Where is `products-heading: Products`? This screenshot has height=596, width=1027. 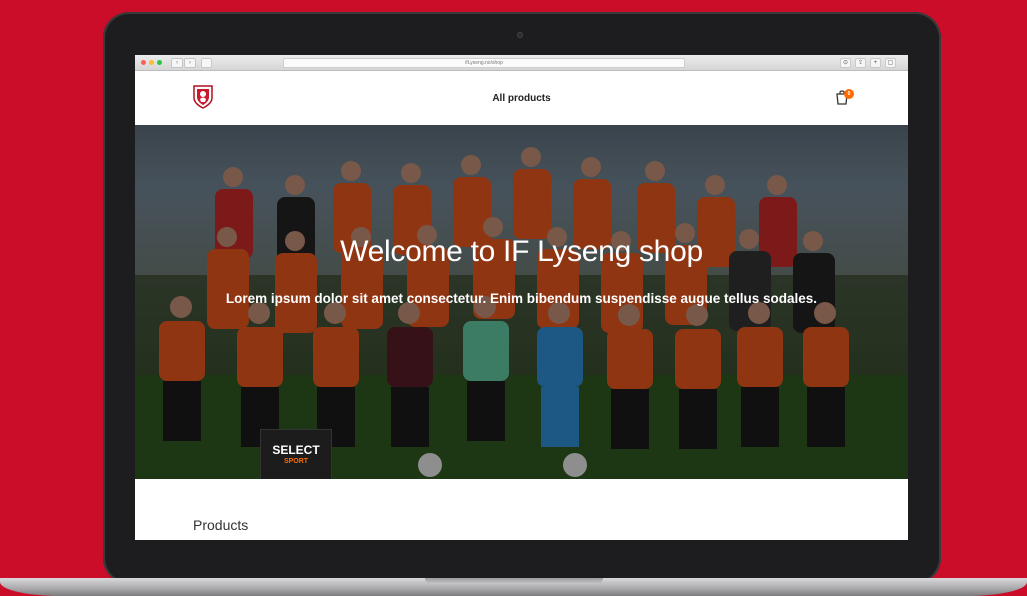
products-heading: Products is located at coordinates (221, 525).